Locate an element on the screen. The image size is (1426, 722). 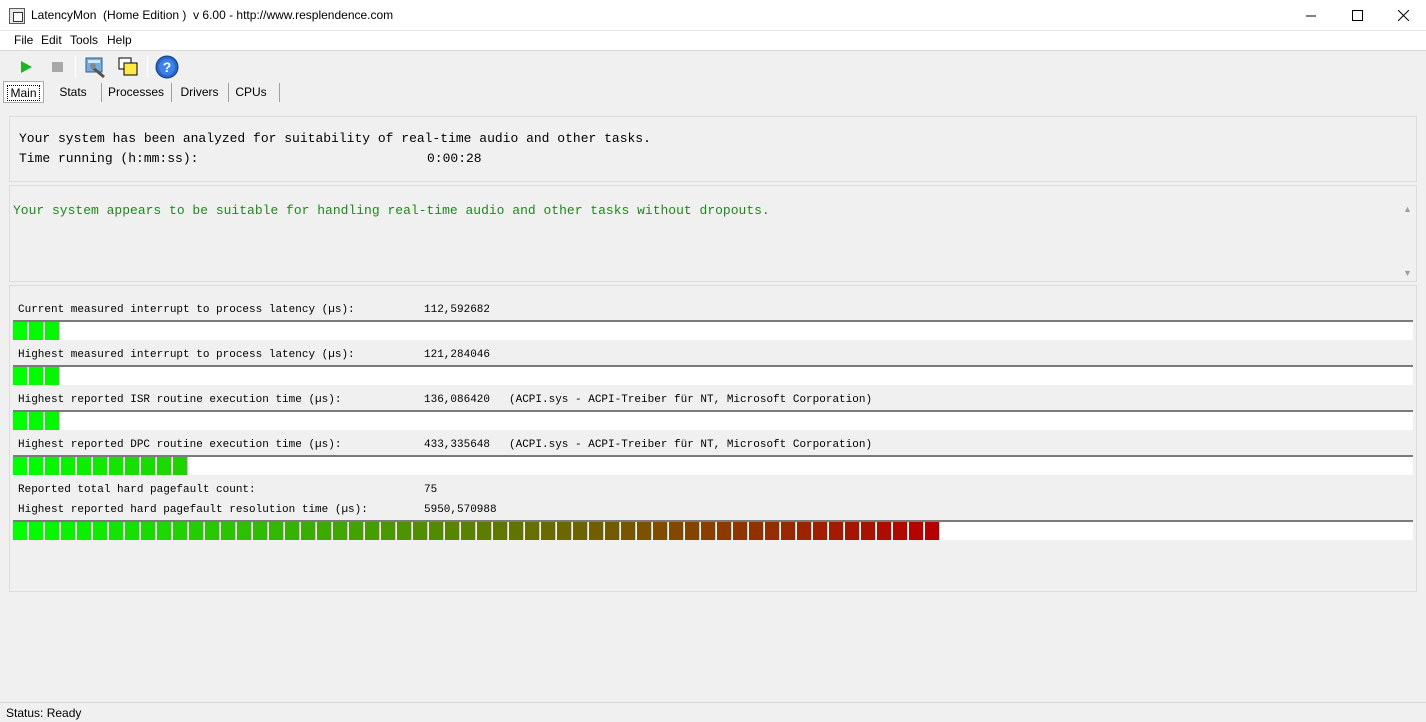
toolbar-separator is located at coordinates (75, 67).